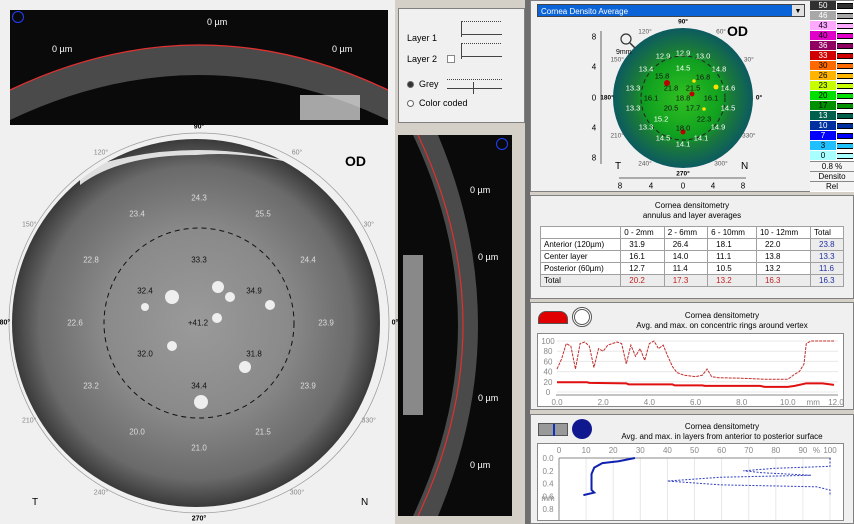 The width and height of the screenshot is (854, 524). I want to click on color-coded-radio, so click(410, 103).